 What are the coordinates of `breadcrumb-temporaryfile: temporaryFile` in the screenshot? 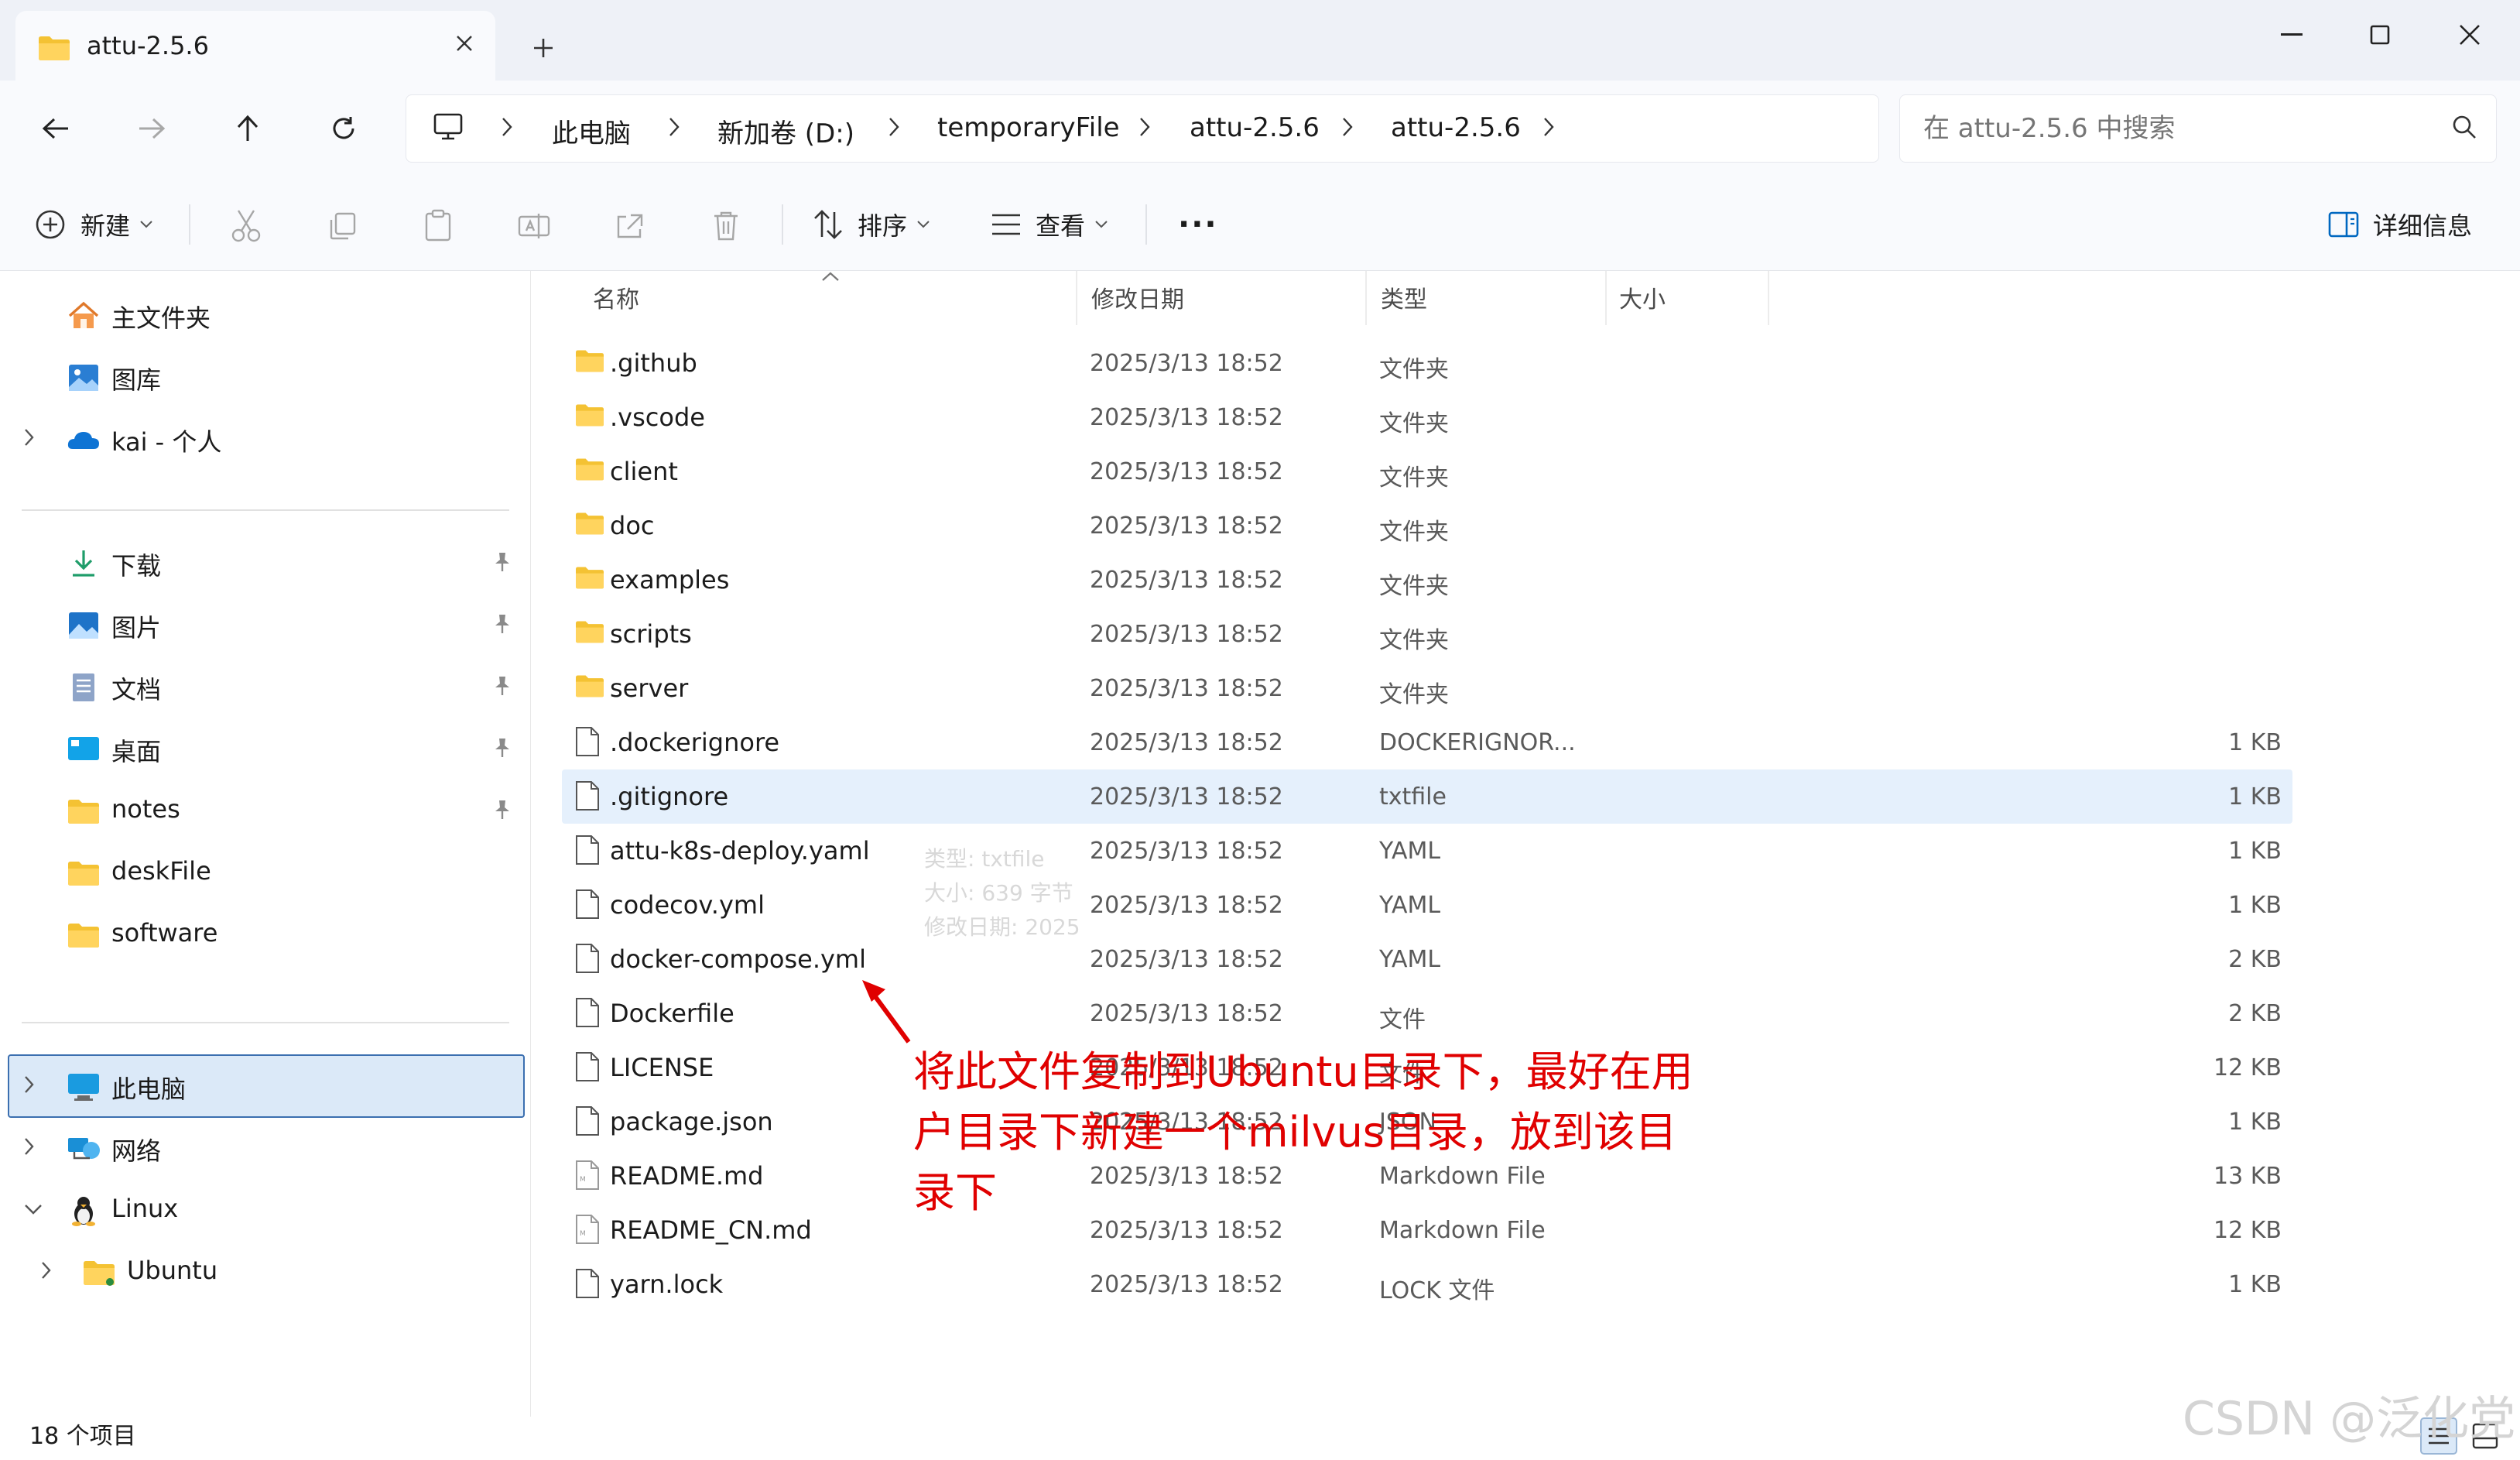 It's located at (1028, 127).